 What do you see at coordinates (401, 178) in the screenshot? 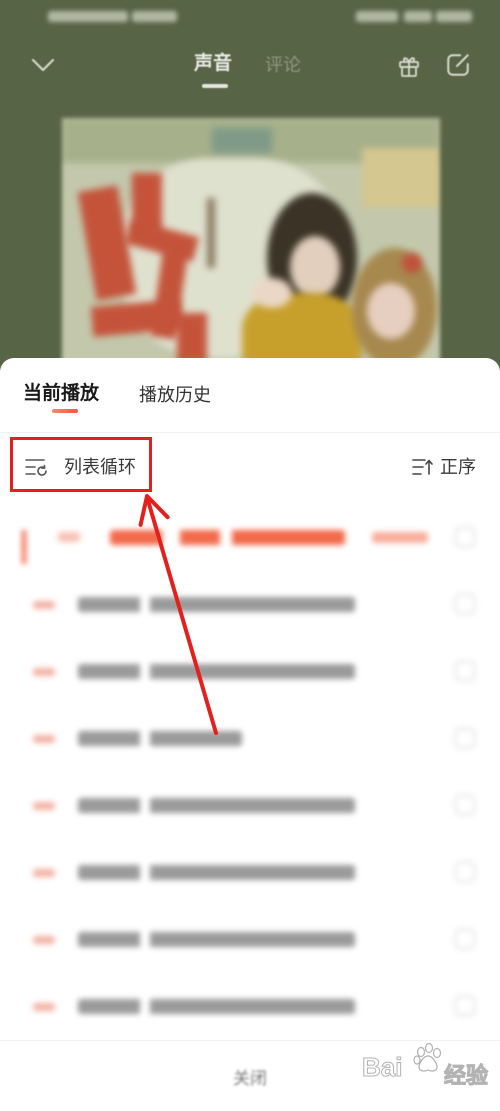
I see `cover-glow` at bounding box center [401, 178].